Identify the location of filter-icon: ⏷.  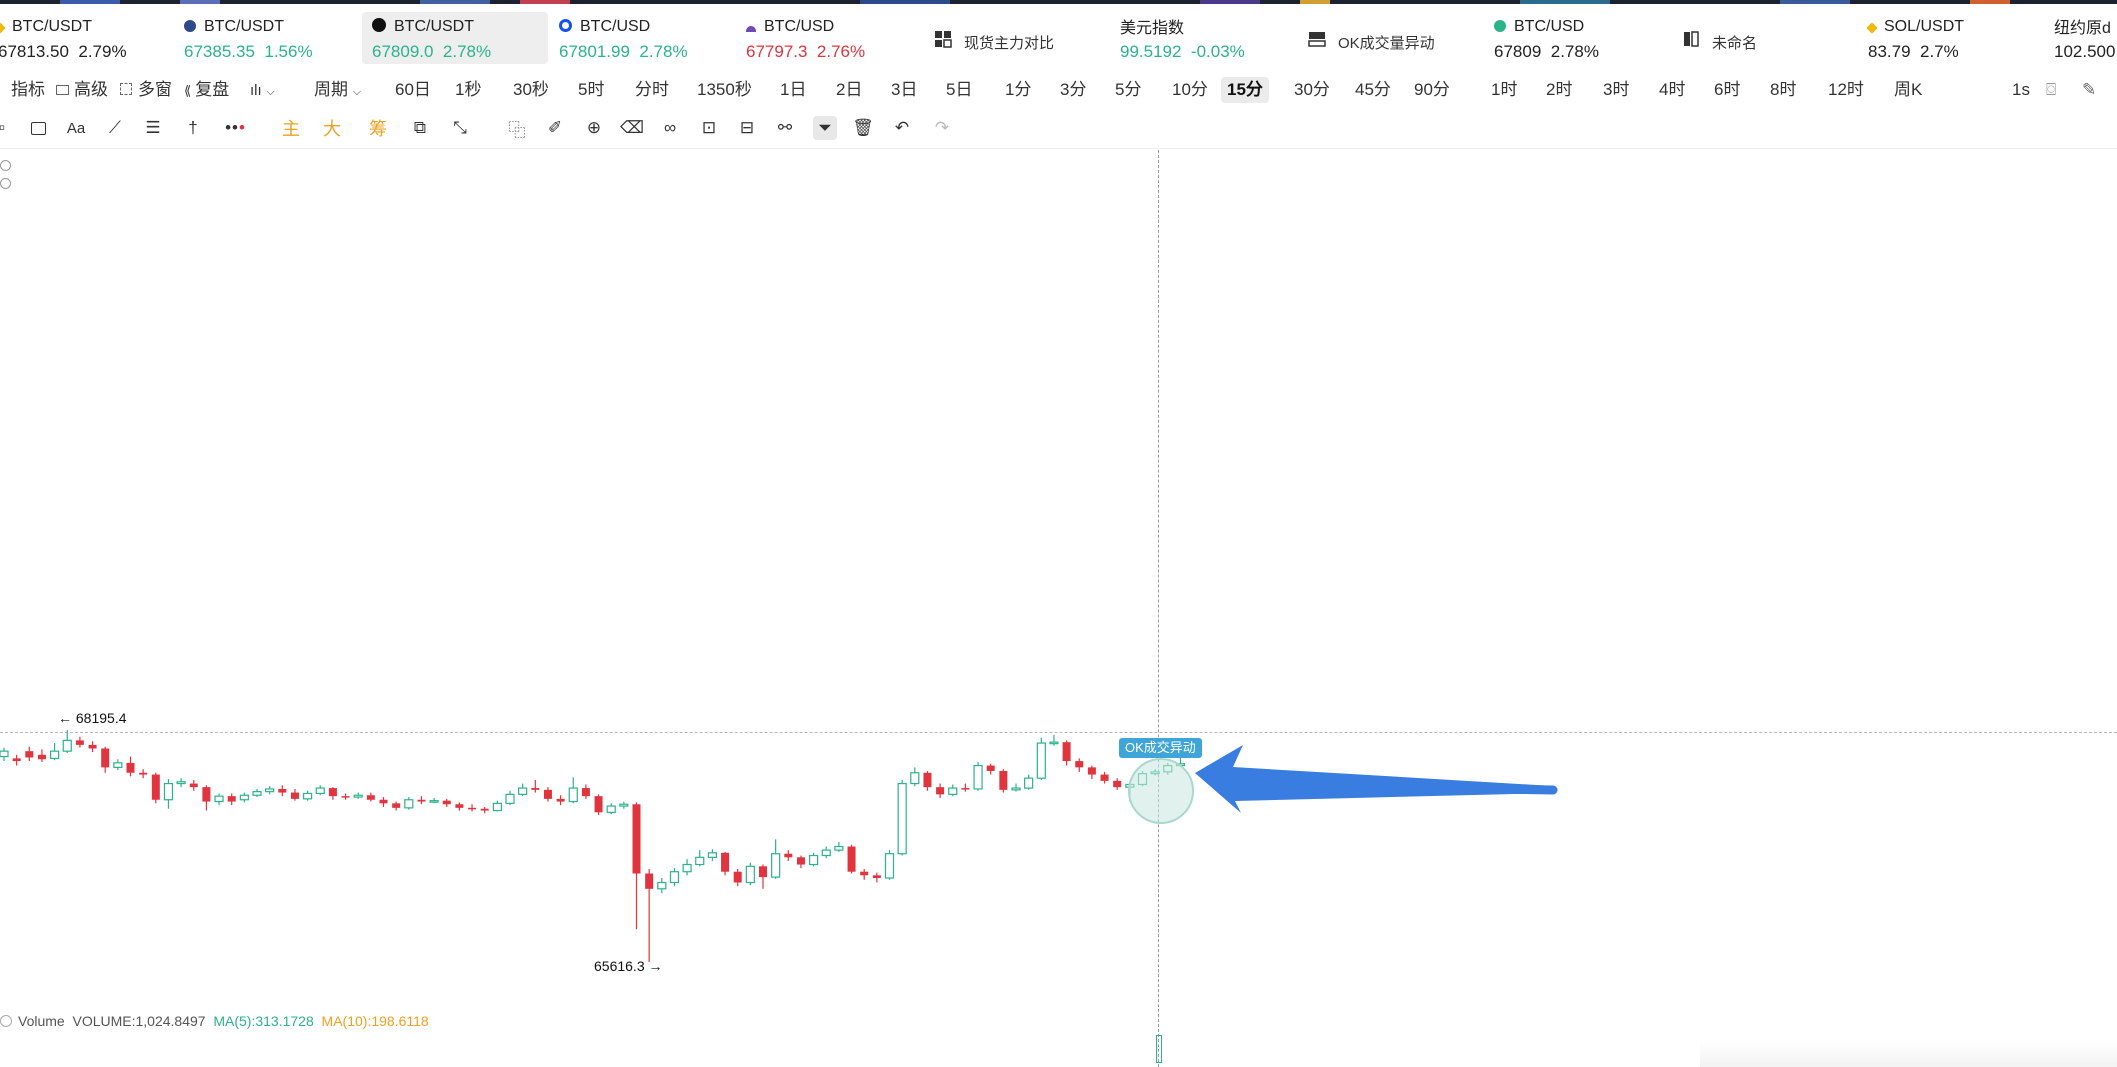
(825, 128).